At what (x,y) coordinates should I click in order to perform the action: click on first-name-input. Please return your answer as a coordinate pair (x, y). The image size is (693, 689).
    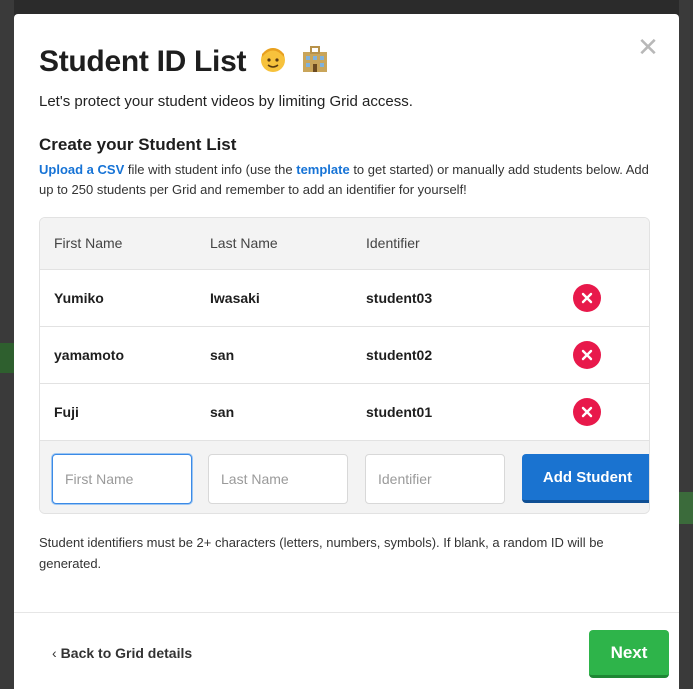
    Looking at the image, I should click on (122, 479).